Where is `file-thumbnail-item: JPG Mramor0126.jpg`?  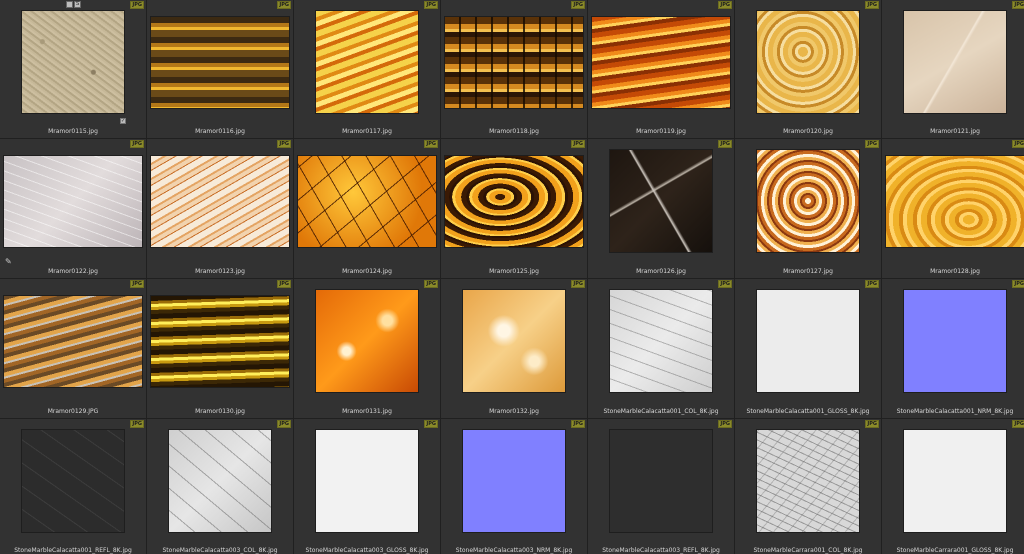 file-thumbnail-item: JPG Mramor0126.jpg is located at coordinates (661, 208).